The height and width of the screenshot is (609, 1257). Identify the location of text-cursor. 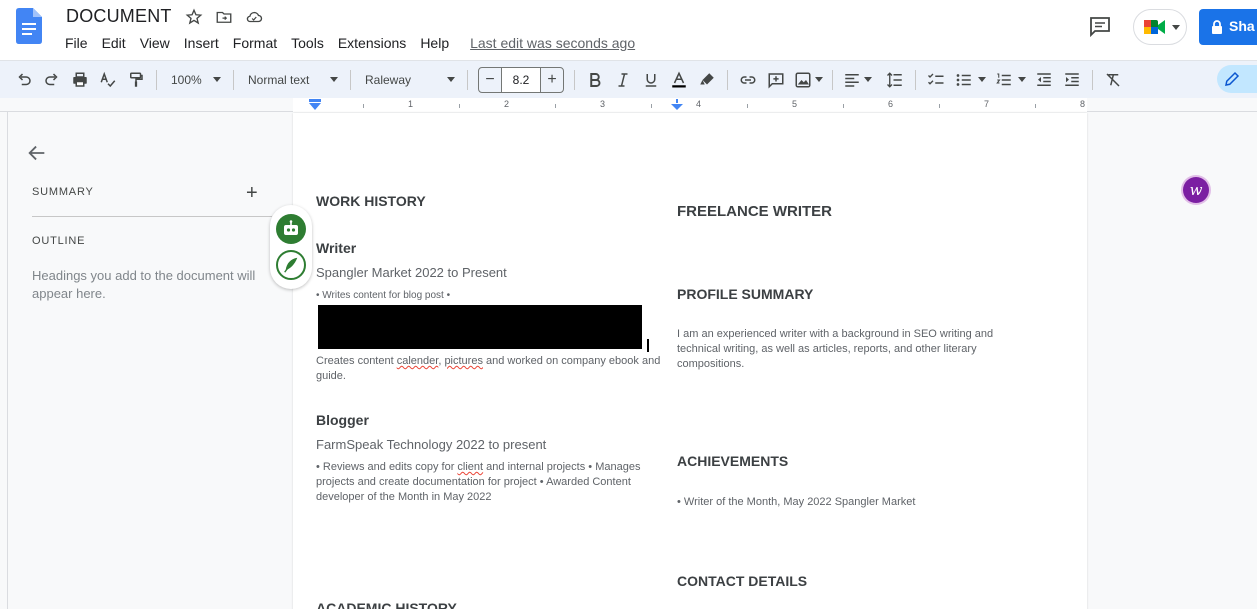
(648, 345).